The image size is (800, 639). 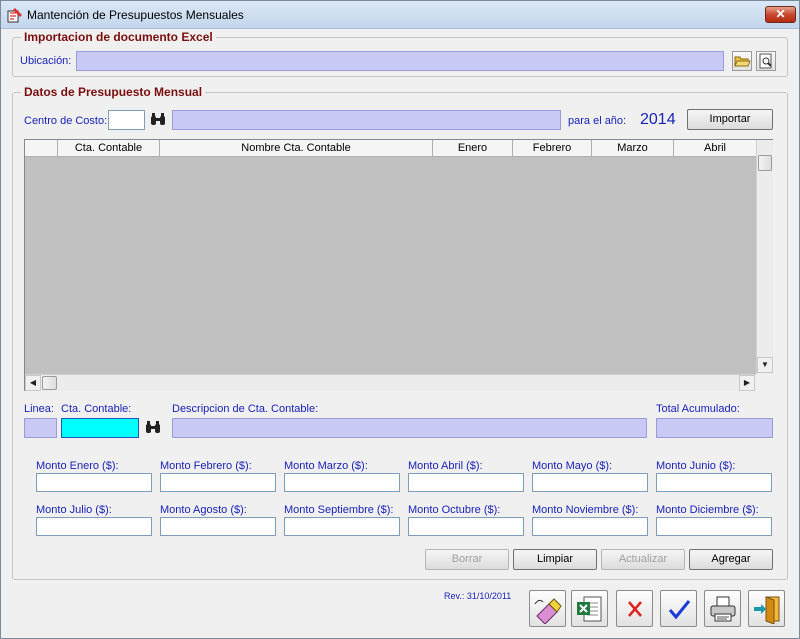 I want to click on monto-junio-input, so click(x=714, y=482).